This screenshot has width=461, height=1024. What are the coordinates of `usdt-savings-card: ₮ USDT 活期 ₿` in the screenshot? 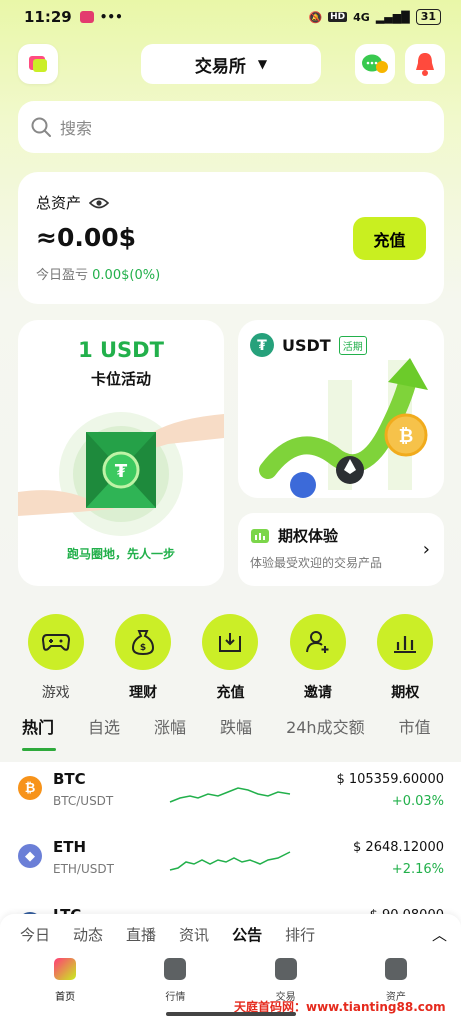 It's located at (341, 409).